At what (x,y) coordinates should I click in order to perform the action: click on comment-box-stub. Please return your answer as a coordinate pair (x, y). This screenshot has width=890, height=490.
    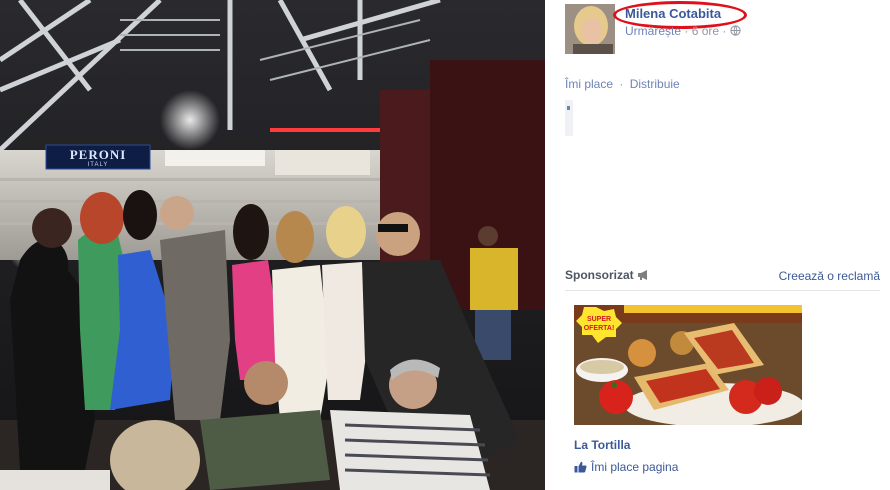
    Looking at the image, I should click on (569, 118).